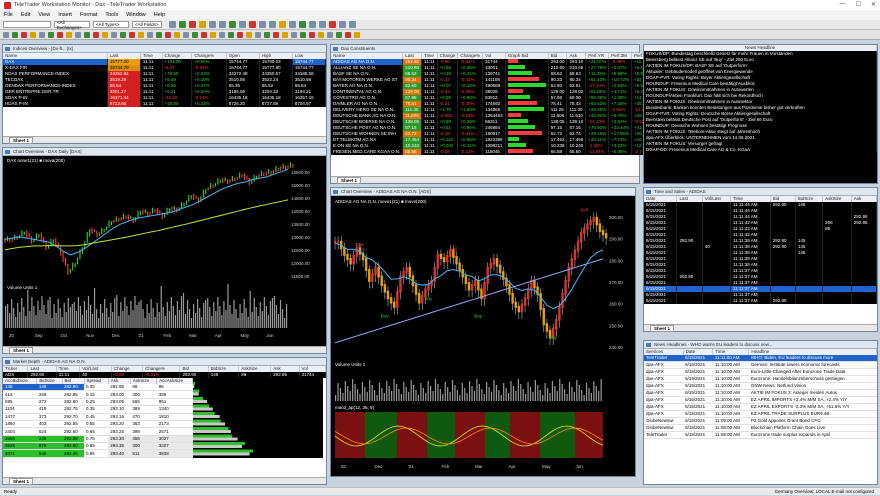 This screenshot has height=496, width=880. I want to click on table-row: 685 272 292.80 0.25 293.05 565 951, so click(98, 402).